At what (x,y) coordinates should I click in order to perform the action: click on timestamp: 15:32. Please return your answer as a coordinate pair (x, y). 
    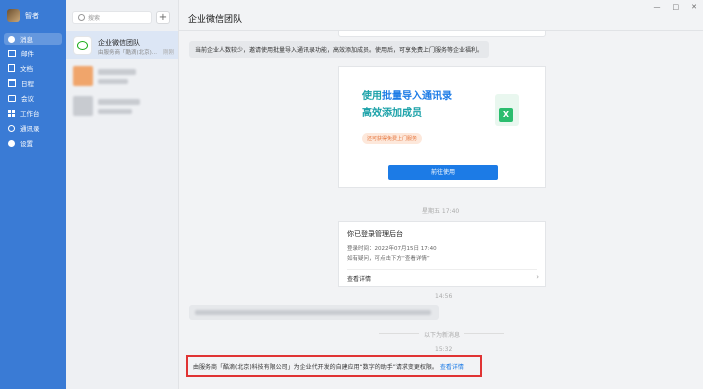
    Looking at the image, I should click on (444, 349).